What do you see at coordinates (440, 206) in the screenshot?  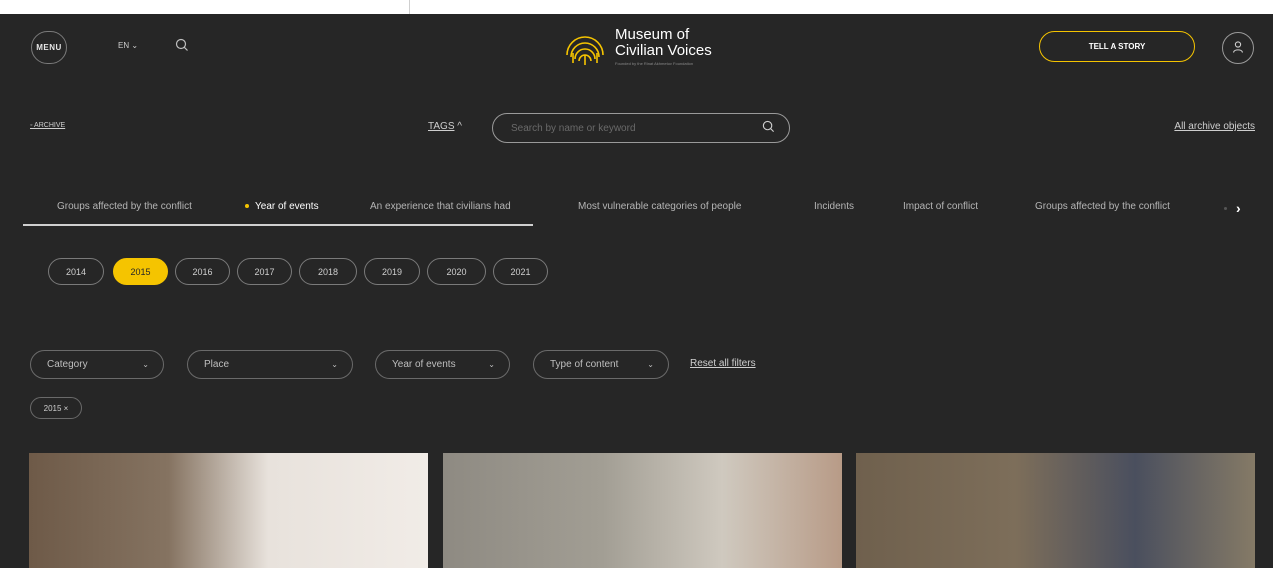 I see `tab-experience: An experience that civilians had` at bounding box center [440, 206].